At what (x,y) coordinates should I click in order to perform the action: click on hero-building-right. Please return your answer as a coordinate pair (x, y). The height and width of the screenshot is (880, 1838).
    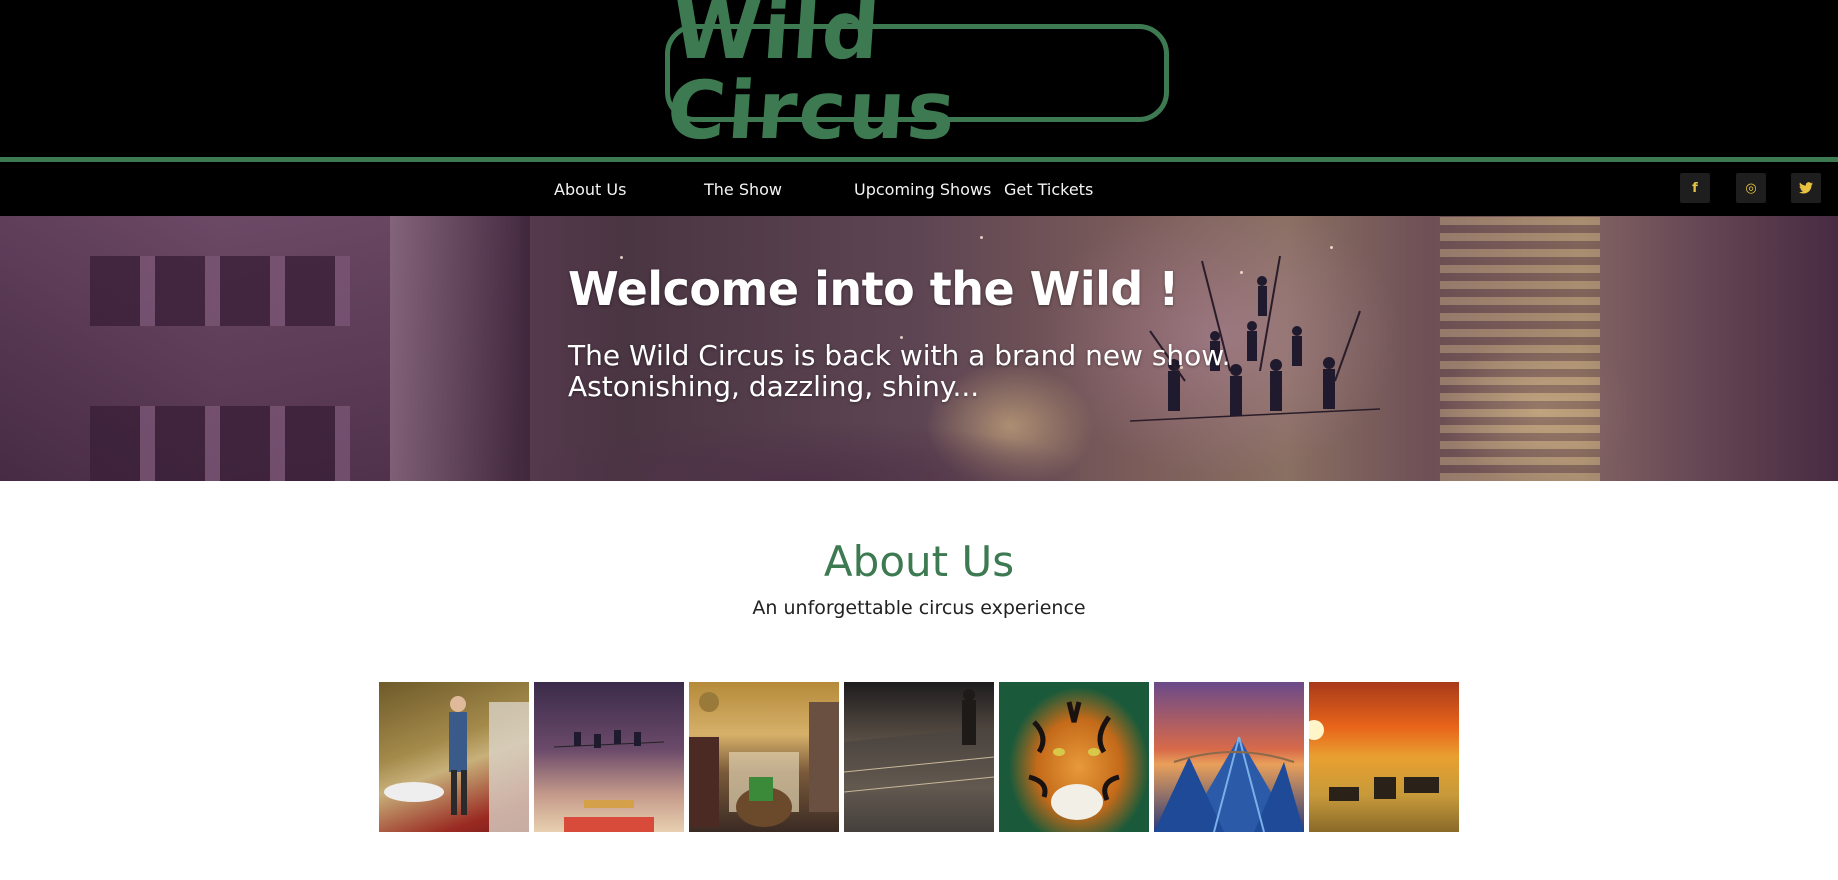
    Looking at the image, I should click on (1520, 348).